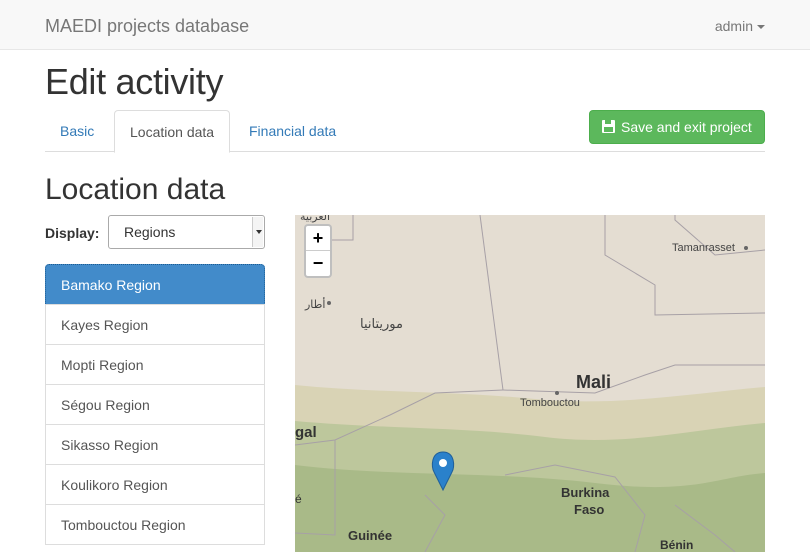 The height and width of the screenshot is (552, 810). I want to click on zoom-in-button: +, so click(318, 238).